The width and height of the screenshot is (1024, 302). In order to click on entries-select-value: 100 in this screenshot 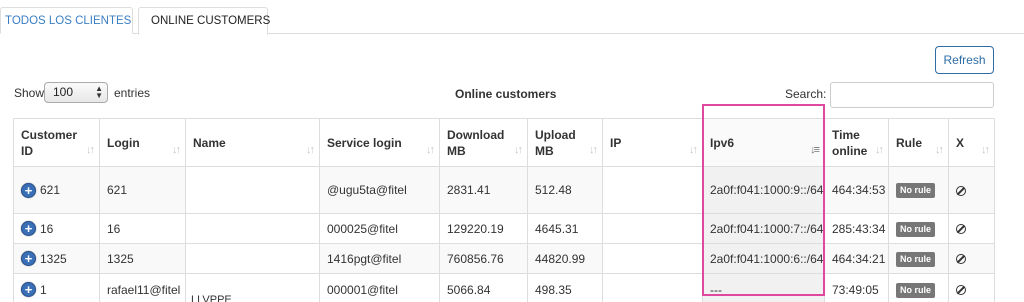, I will do `click(63, 92)`.